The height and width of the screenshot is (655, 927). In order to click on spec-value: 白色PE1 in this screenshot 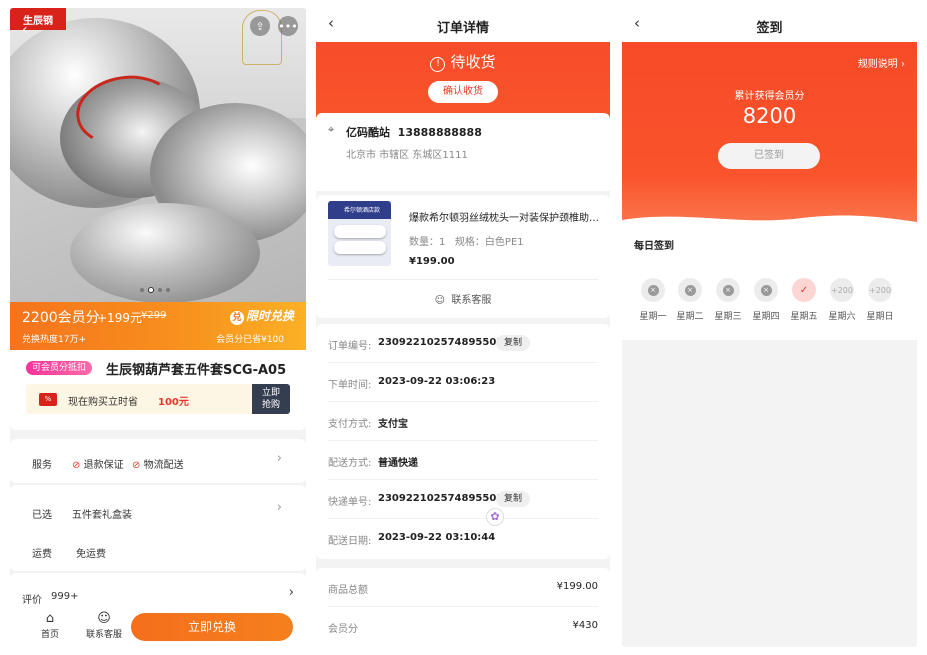, I will do `click(504, 242)`.